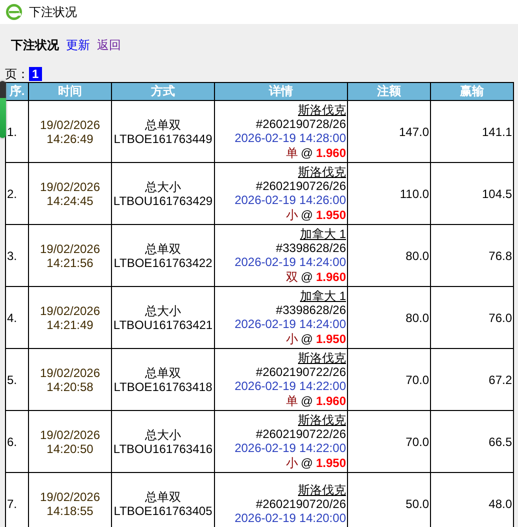 Image resolution: width=518 pixels, height=527 pixels. What do you see at coordinates (389, 193) in the screenshot?
I see `table-cell: 110.0` at bounding box center [389, 193].